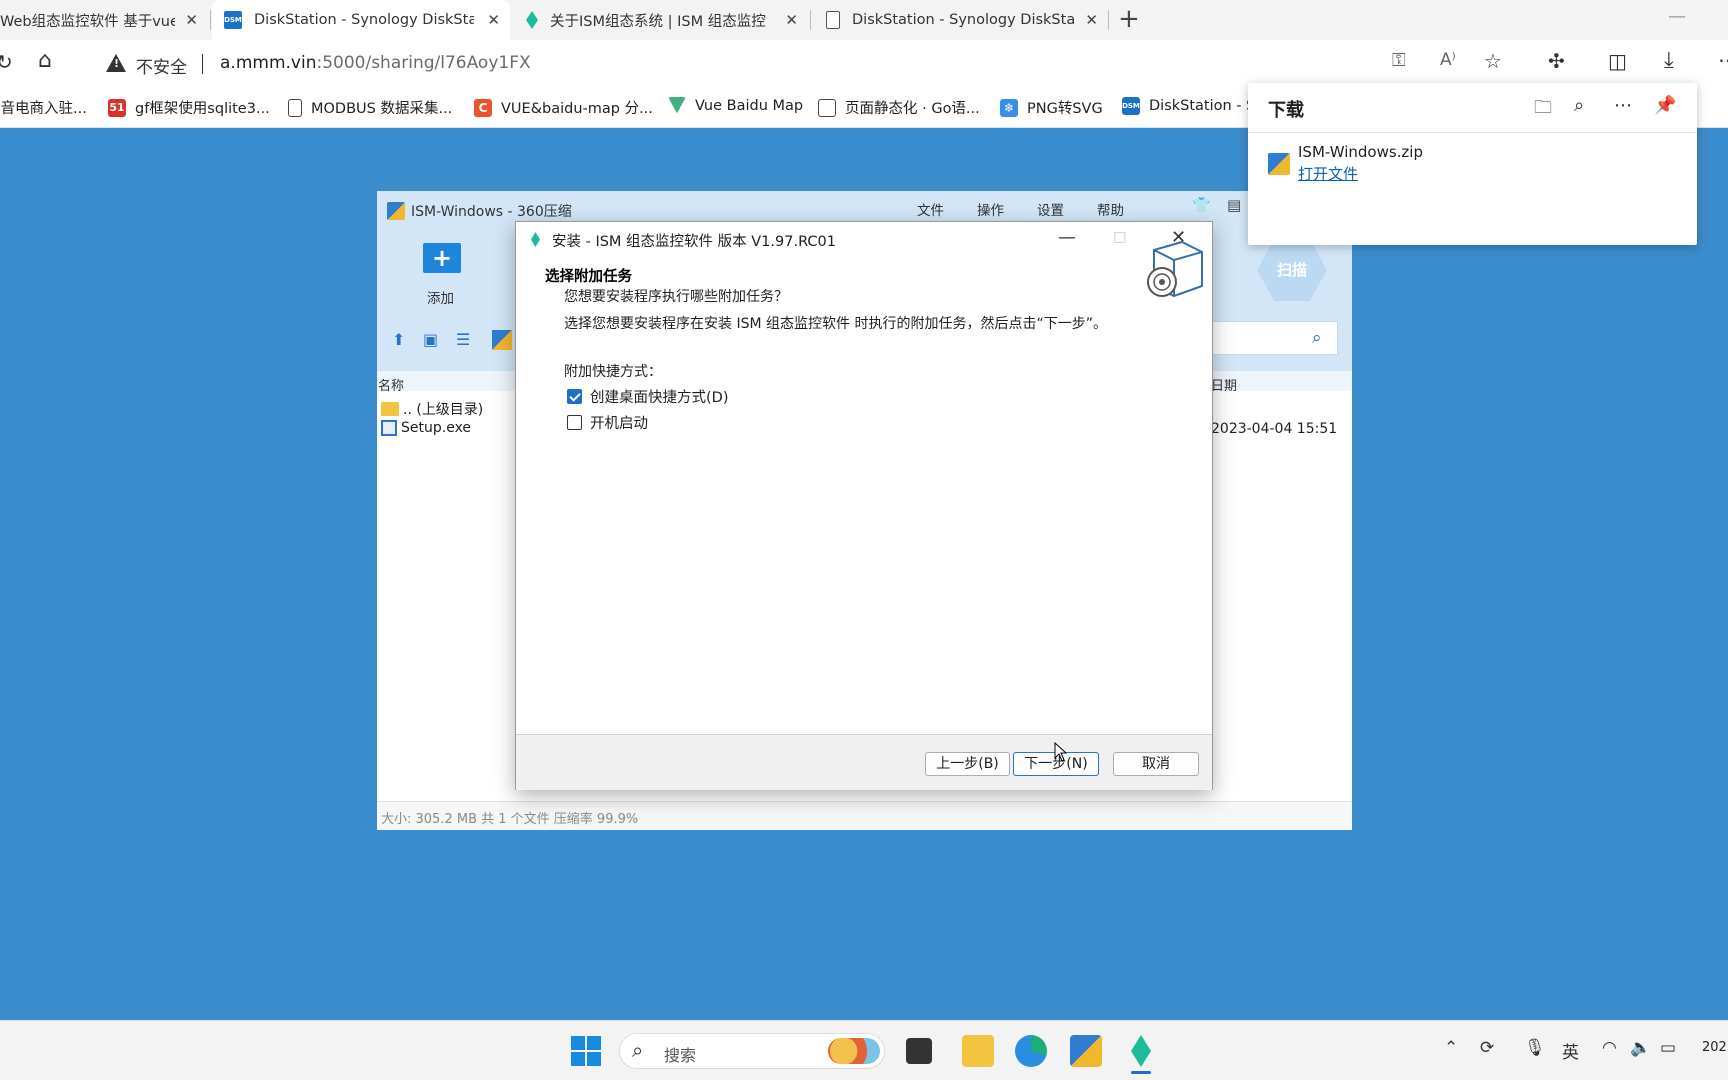 The width and height of the screenshot is (1728, 1080). I want to click on zip-status-bar: 大小: 305.2 MB 共 1 个文件 压缩率 99.9%, so click(864, 815).